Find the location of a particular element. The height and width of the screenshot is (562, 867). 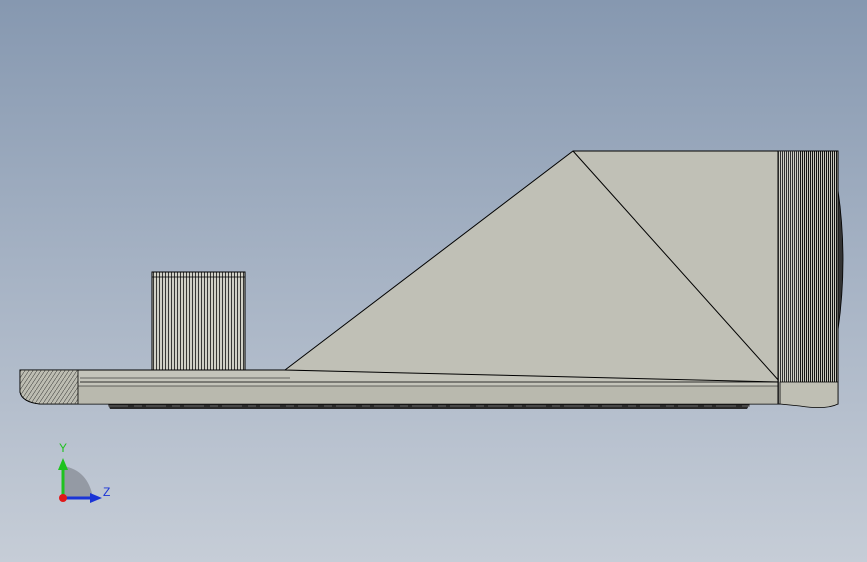

y-axis-arrow is located at coordinates (63, 464).